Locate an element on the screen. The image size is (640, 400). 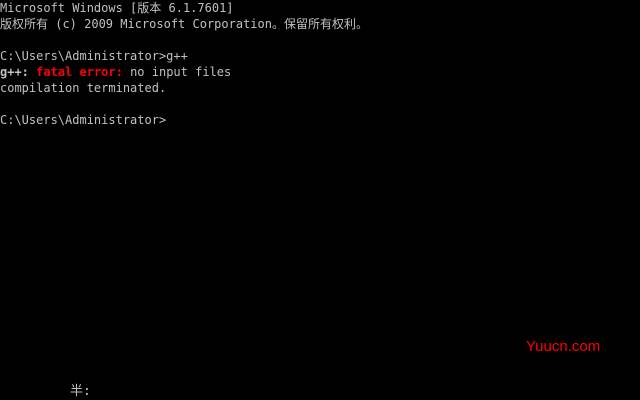
current-prompt-line: C:\Users\Administrator> is located at coordinates (86, 120).